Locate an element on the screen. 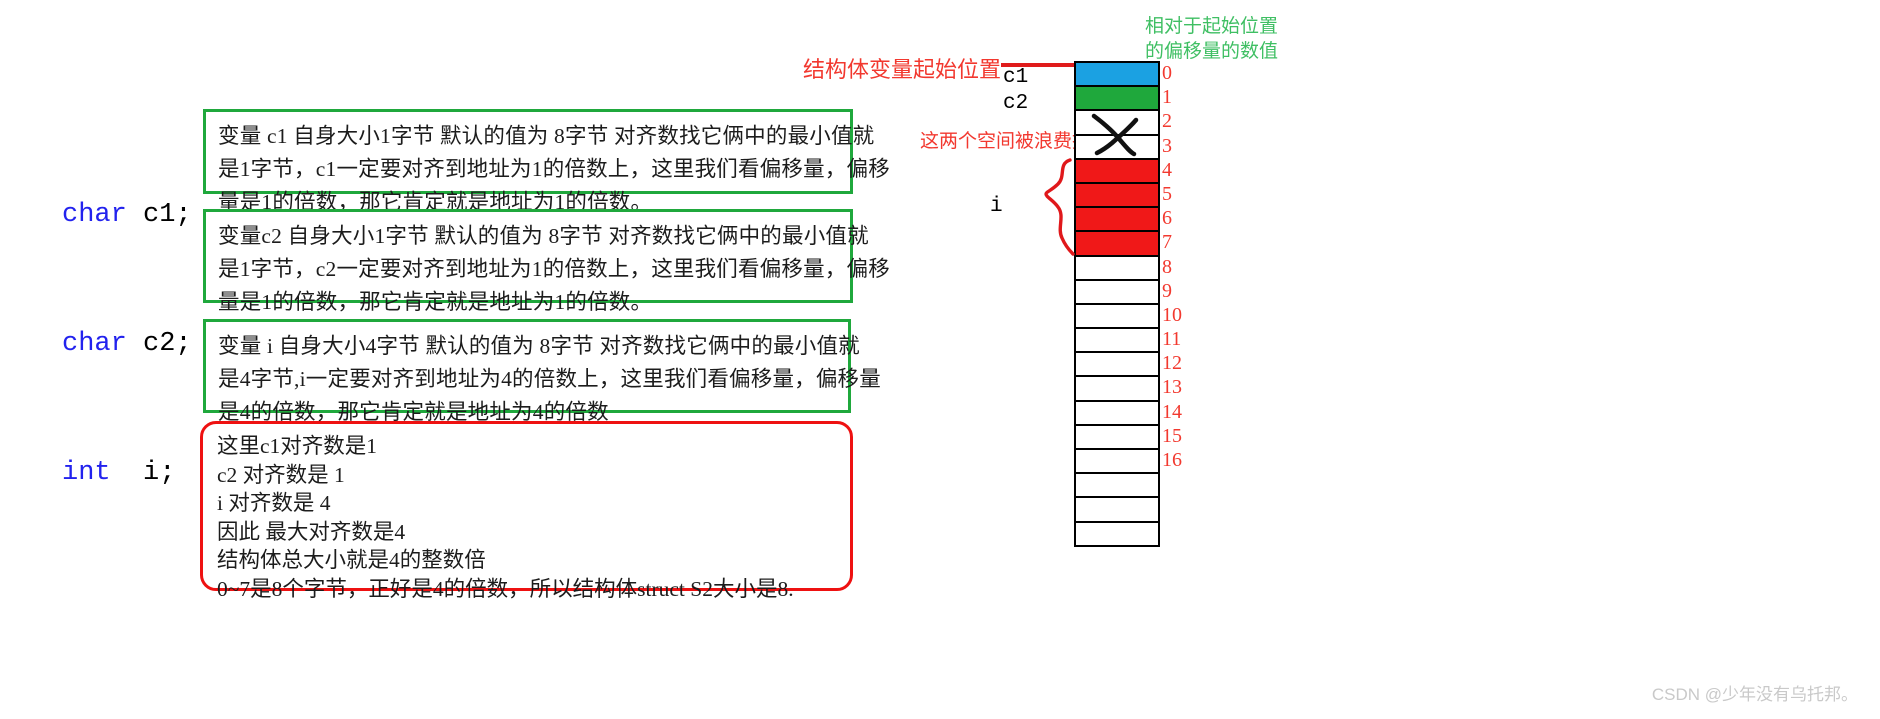  conclusion-line: i 对齐数是 4 is located at coordinates (274, 503).